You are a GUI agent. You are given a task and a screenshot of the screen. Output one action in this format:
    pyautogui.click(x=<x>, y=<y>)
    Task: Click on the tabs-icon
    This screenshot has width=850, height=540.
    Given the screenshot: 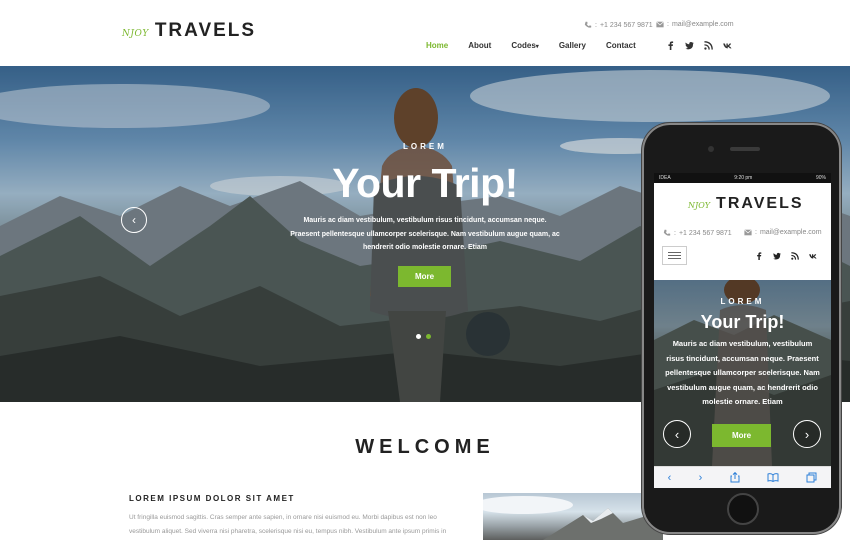 What is the action you would take?
    pyautogui.click(x=811, y=477)
    